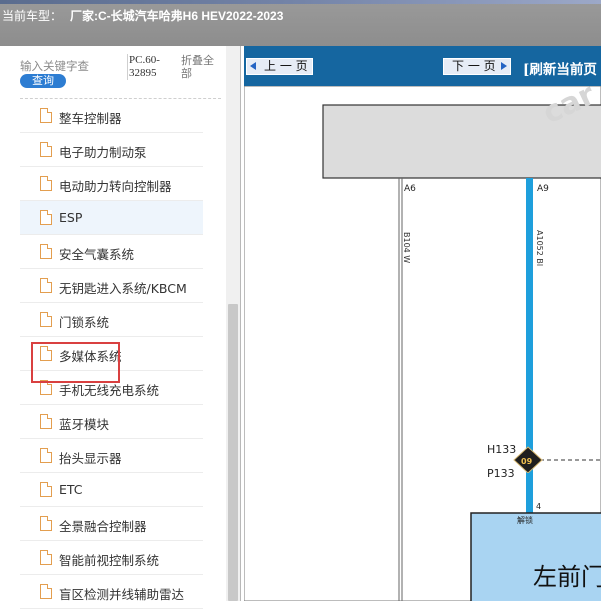  I want to click on sidebar-scrollbar, so click(233, 323).